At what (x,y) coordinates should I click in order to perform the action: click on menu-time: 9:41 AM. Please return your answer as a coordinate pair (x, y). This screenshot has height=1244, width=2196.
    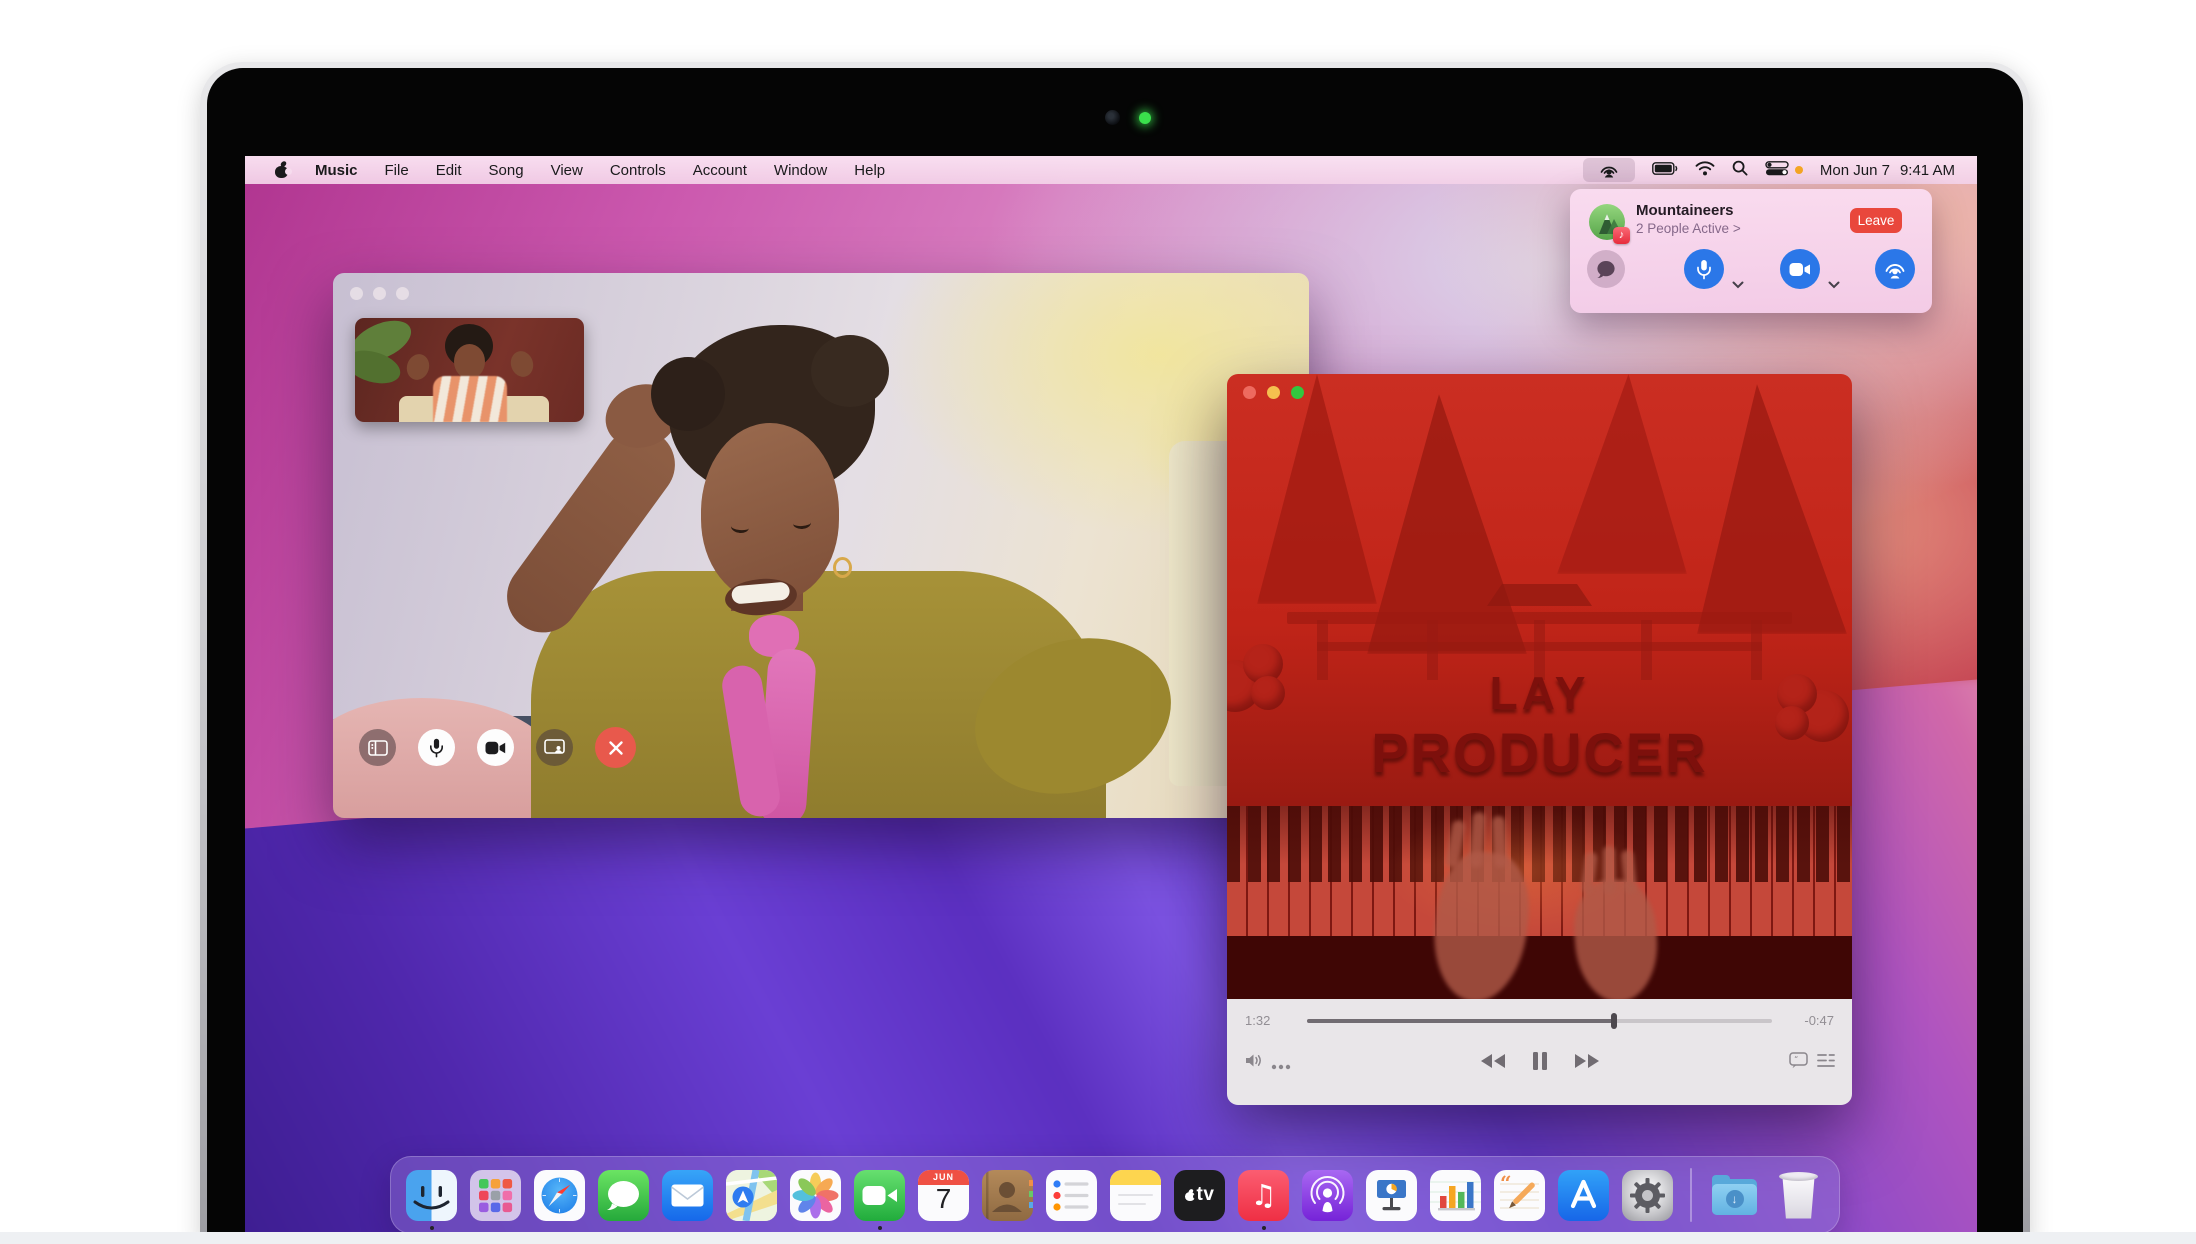
    Looking at the image, I should click on (1927, 170).